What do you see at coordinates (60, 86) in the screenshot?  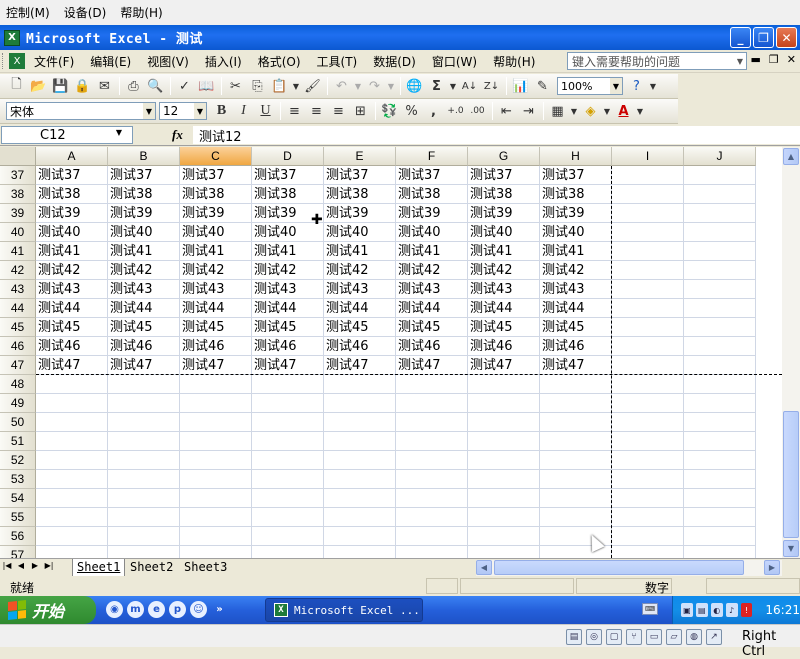 I see `save-icon: 💾` at bounding box center [60, 86].